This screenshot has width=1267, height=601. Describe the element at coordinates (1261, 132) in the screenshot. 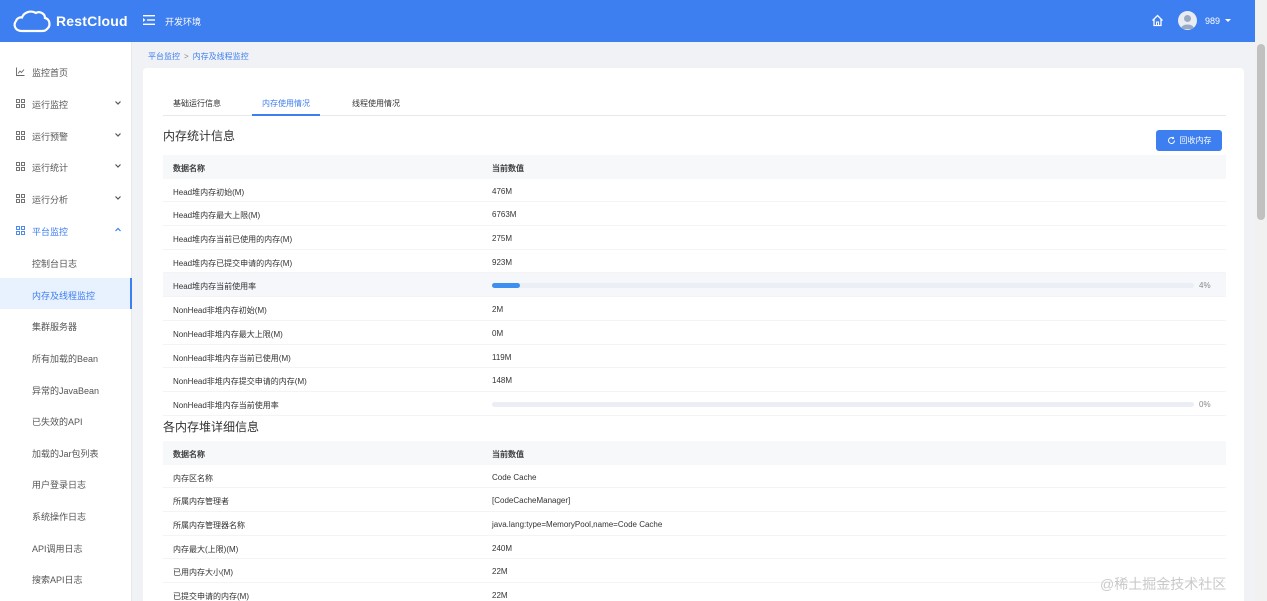

I see `scrollbar-thumb` at that location.